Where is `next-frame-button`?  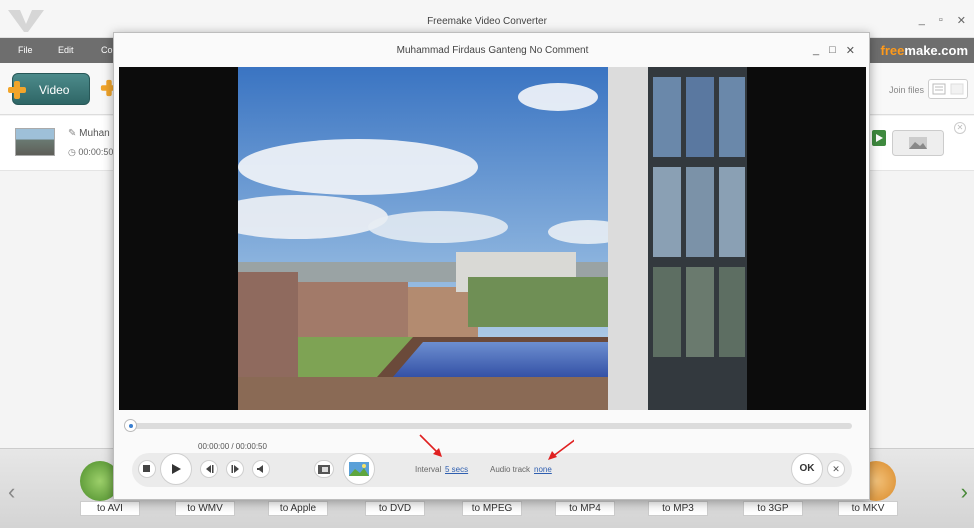
next-frame-button is located at coordinates (235, 469).